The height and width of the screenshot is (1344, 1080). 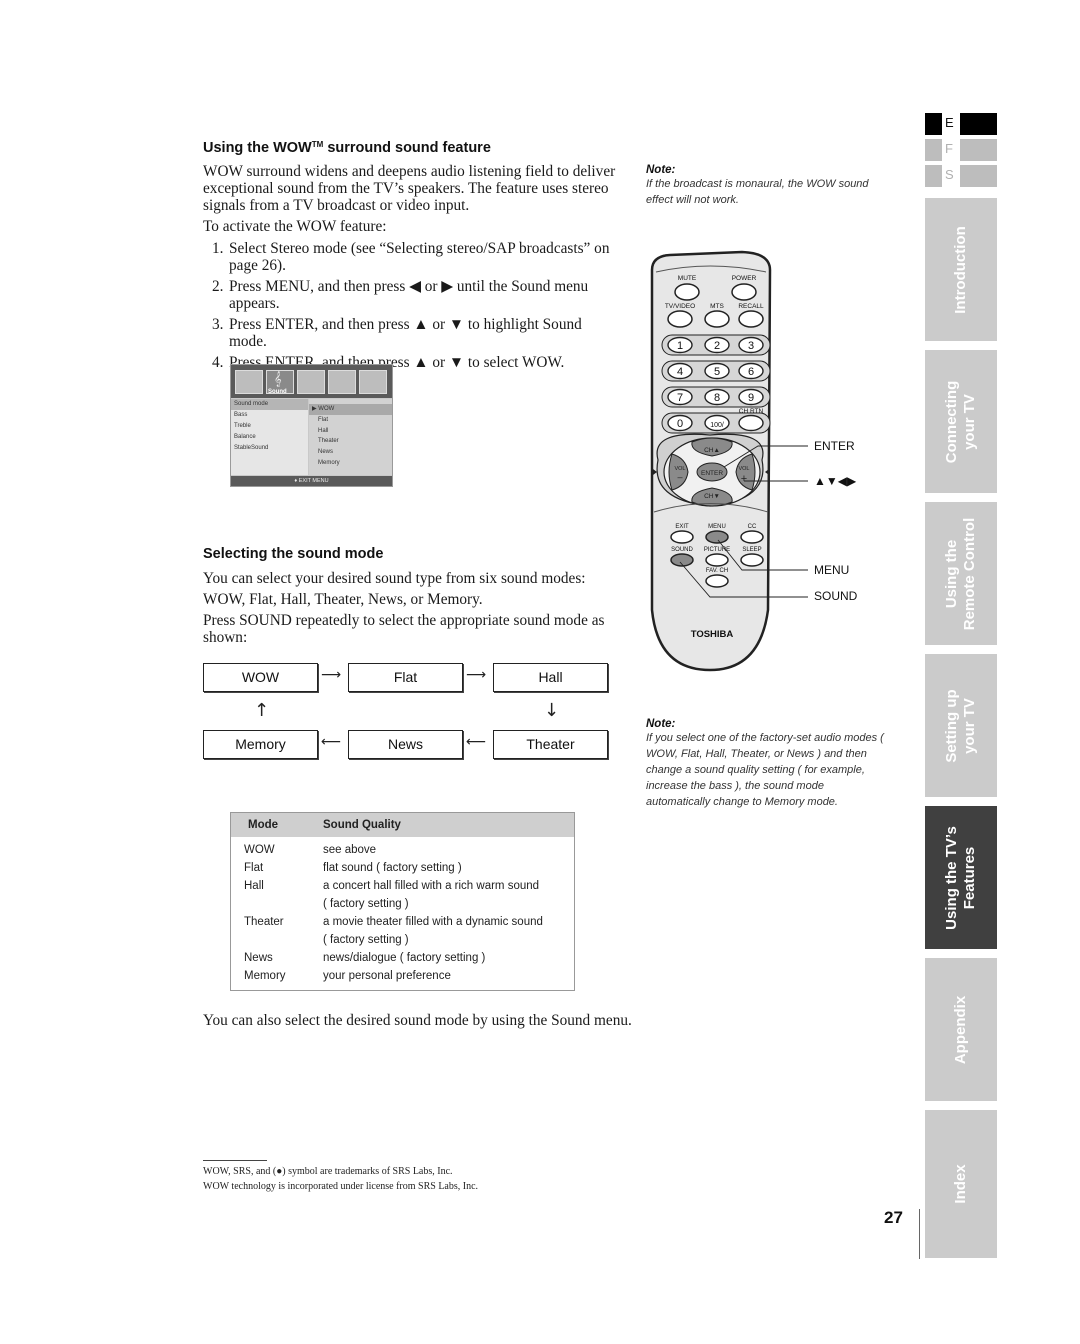 I want to click on language-f: F, so click(x=961, y=150).